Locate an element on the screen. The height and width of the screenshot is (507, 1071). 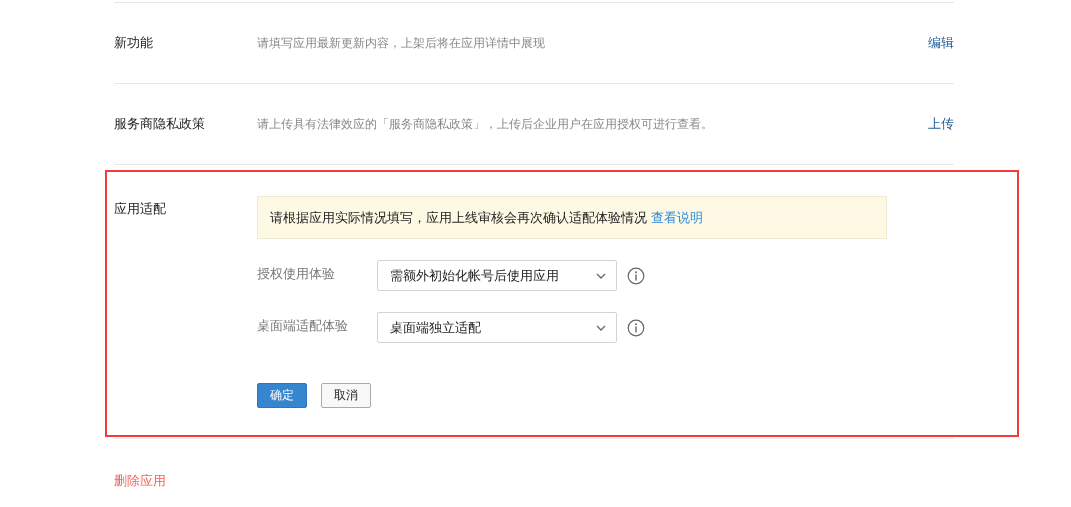
select-field: 需额外初始化帐号后使用应用 is located at coordinates (497, 275).